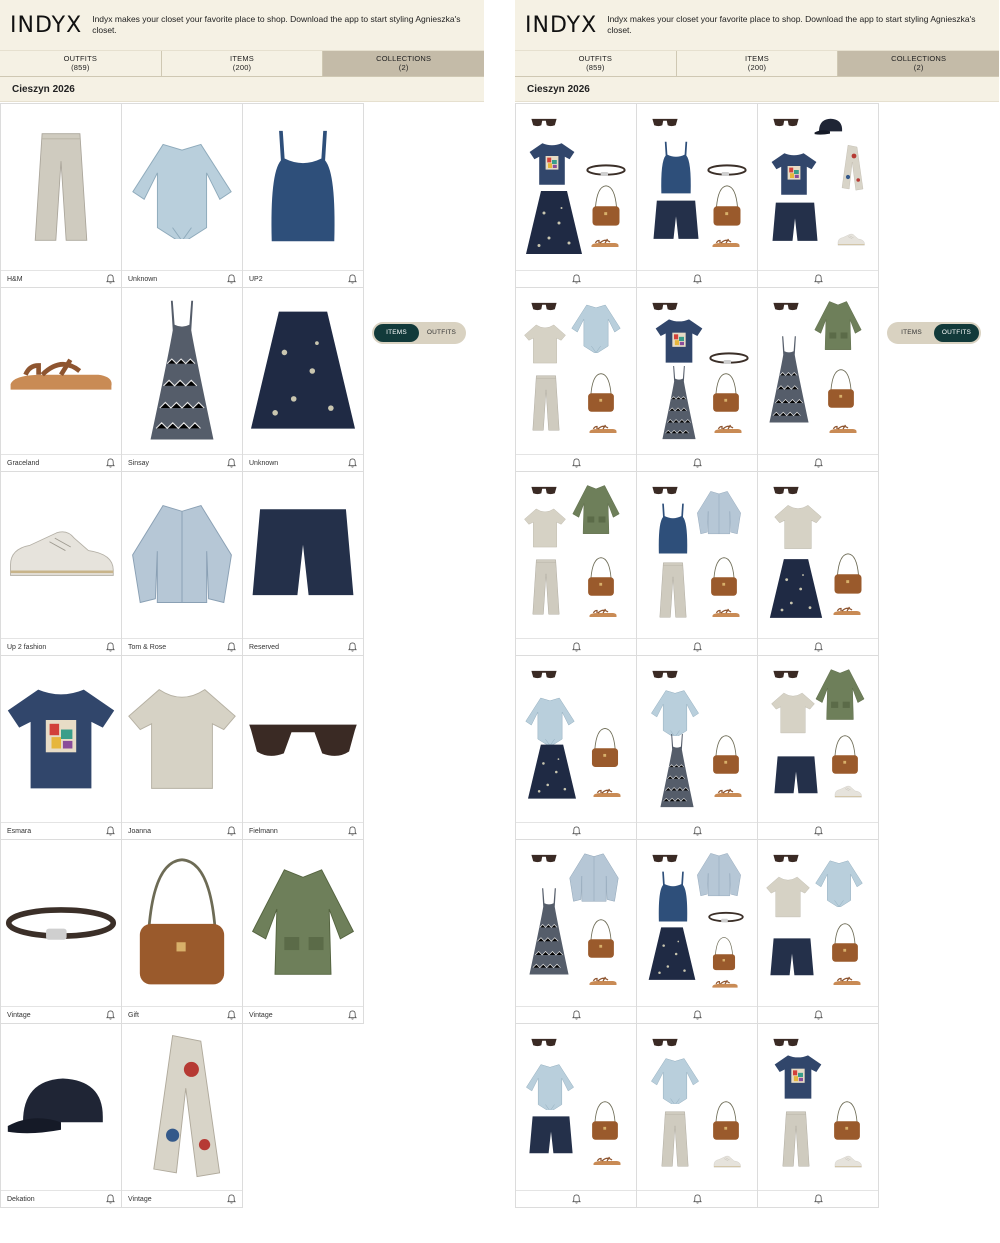  I want to click on denim-jacket-icon, so click(182, 555).